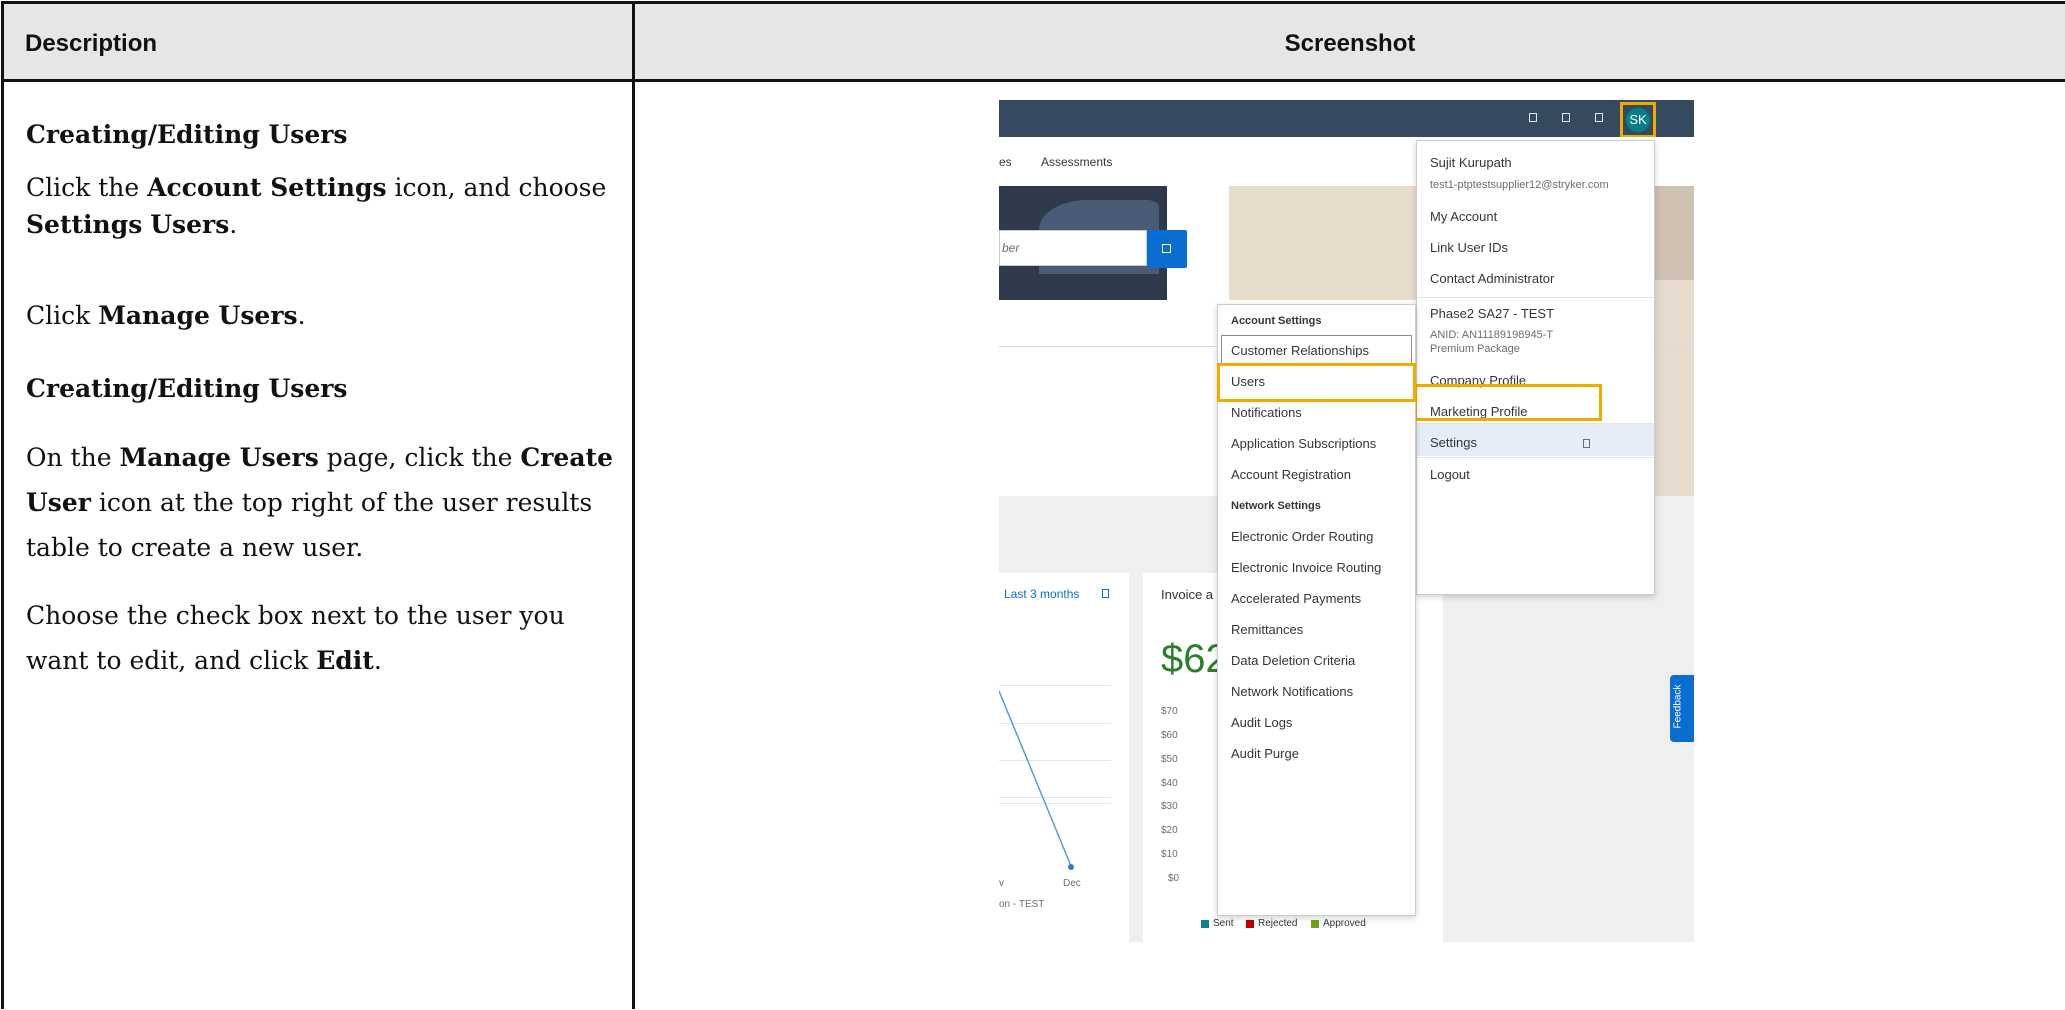 The width and height of the screenshot is (2065, 1010). What do you see at coordinates (1463, 216) in the screenshot?
I see `menu-item-my-account: My Account` at bounding box center [1463, 216].